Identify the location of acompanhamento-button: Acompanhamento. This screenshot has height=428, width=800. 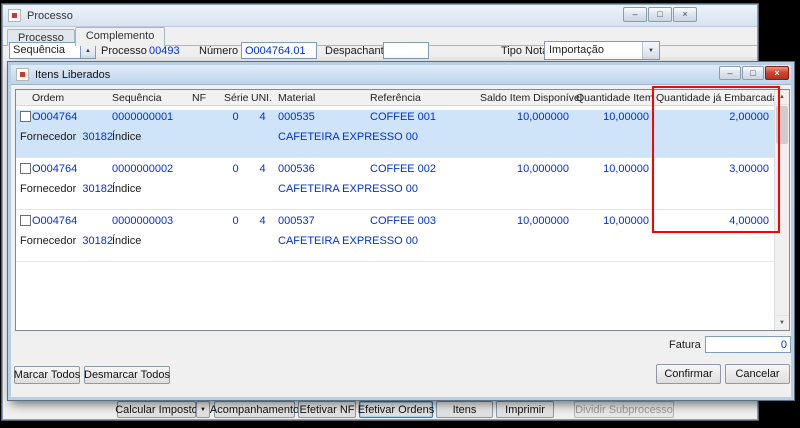
(254, 409).